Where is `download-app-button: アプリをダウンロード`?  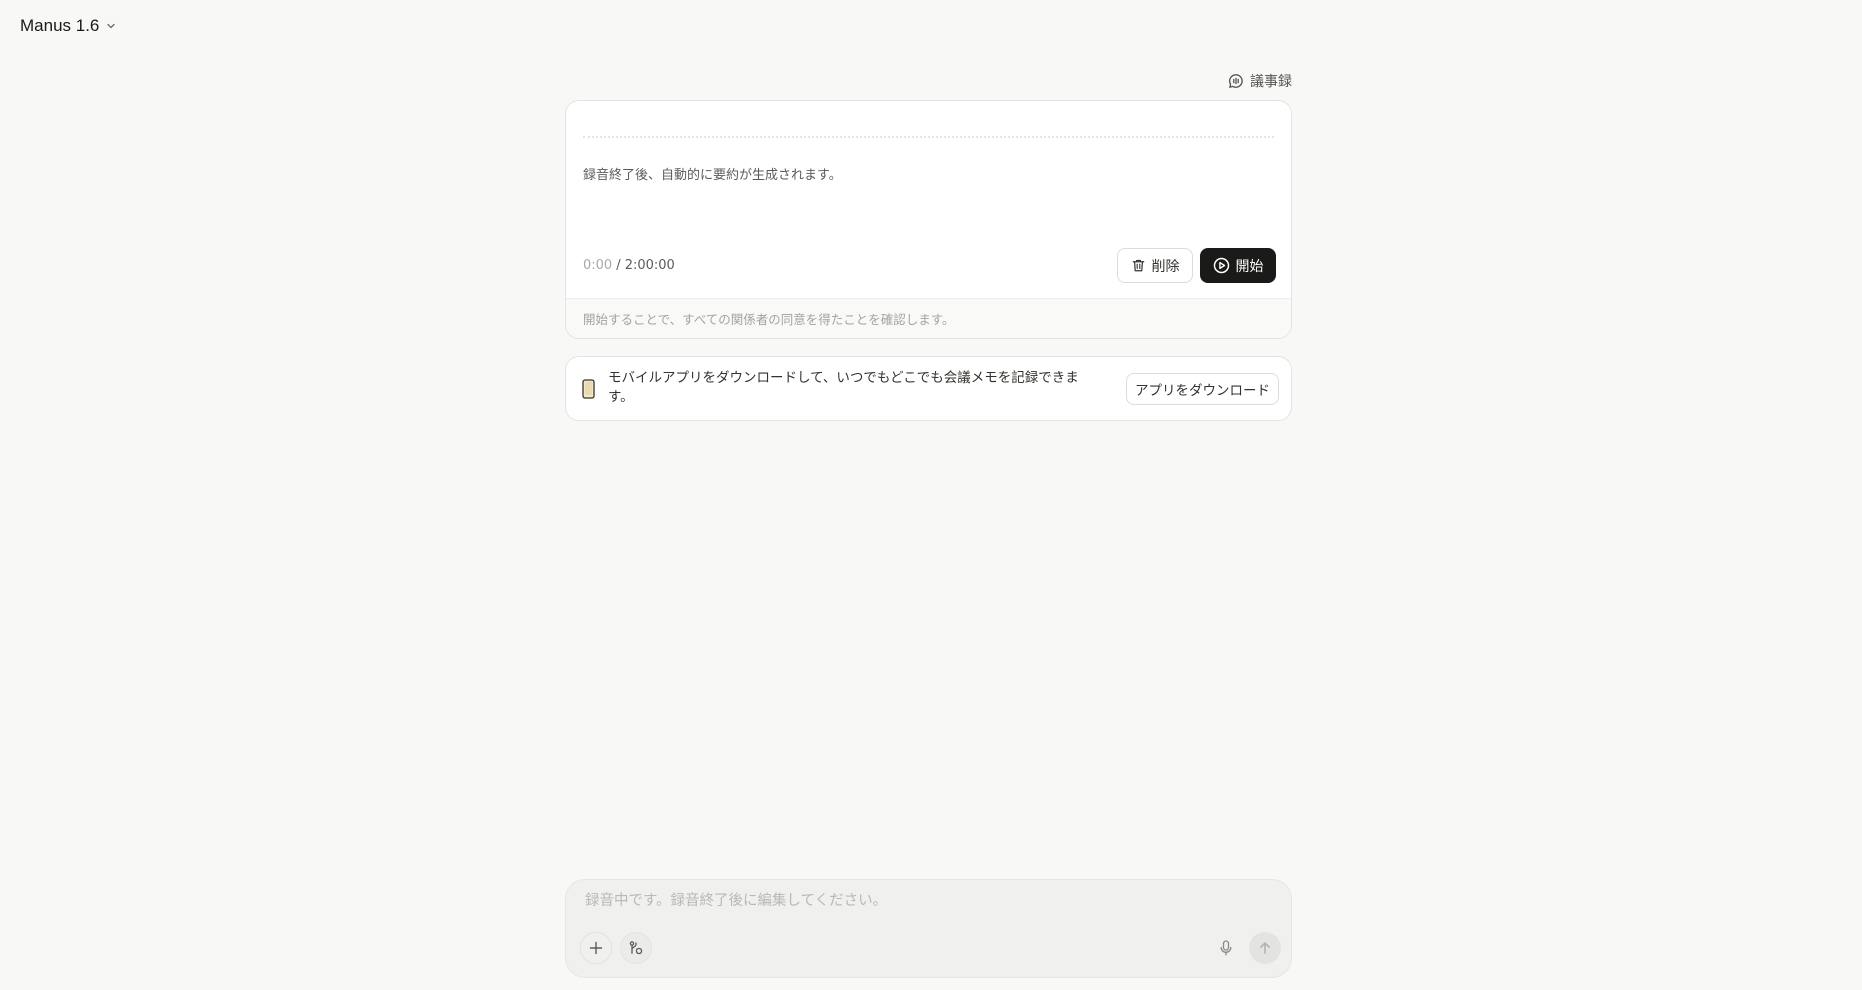 download-app-button: アプリをダウンロード is located at coordinates (1202, 389).